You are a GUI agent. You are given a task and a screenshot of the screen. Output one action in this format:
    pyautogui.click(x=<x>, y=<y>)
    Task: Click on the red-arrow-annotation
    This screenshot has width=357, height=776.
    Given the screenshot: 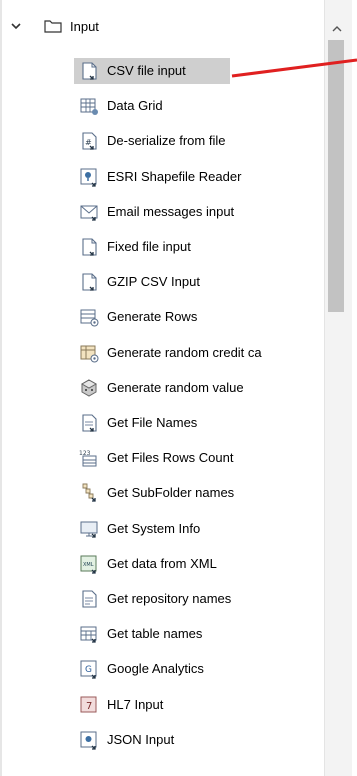 What is the action you would take?
    pyautogui.click(x=294, y=68)
    